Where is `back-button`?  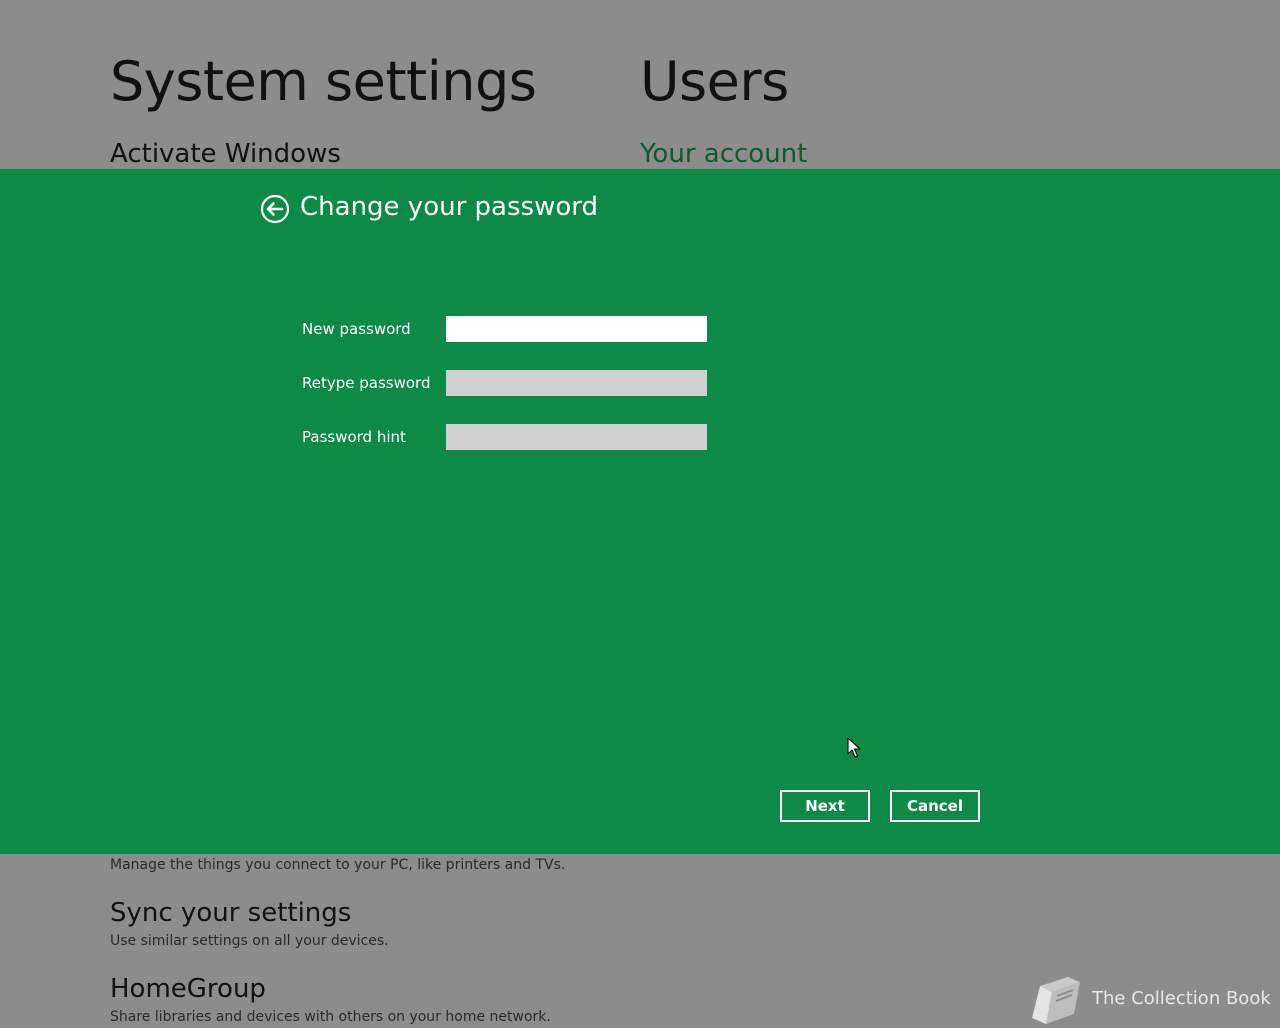
back-button is located at coordinates (275, 209).